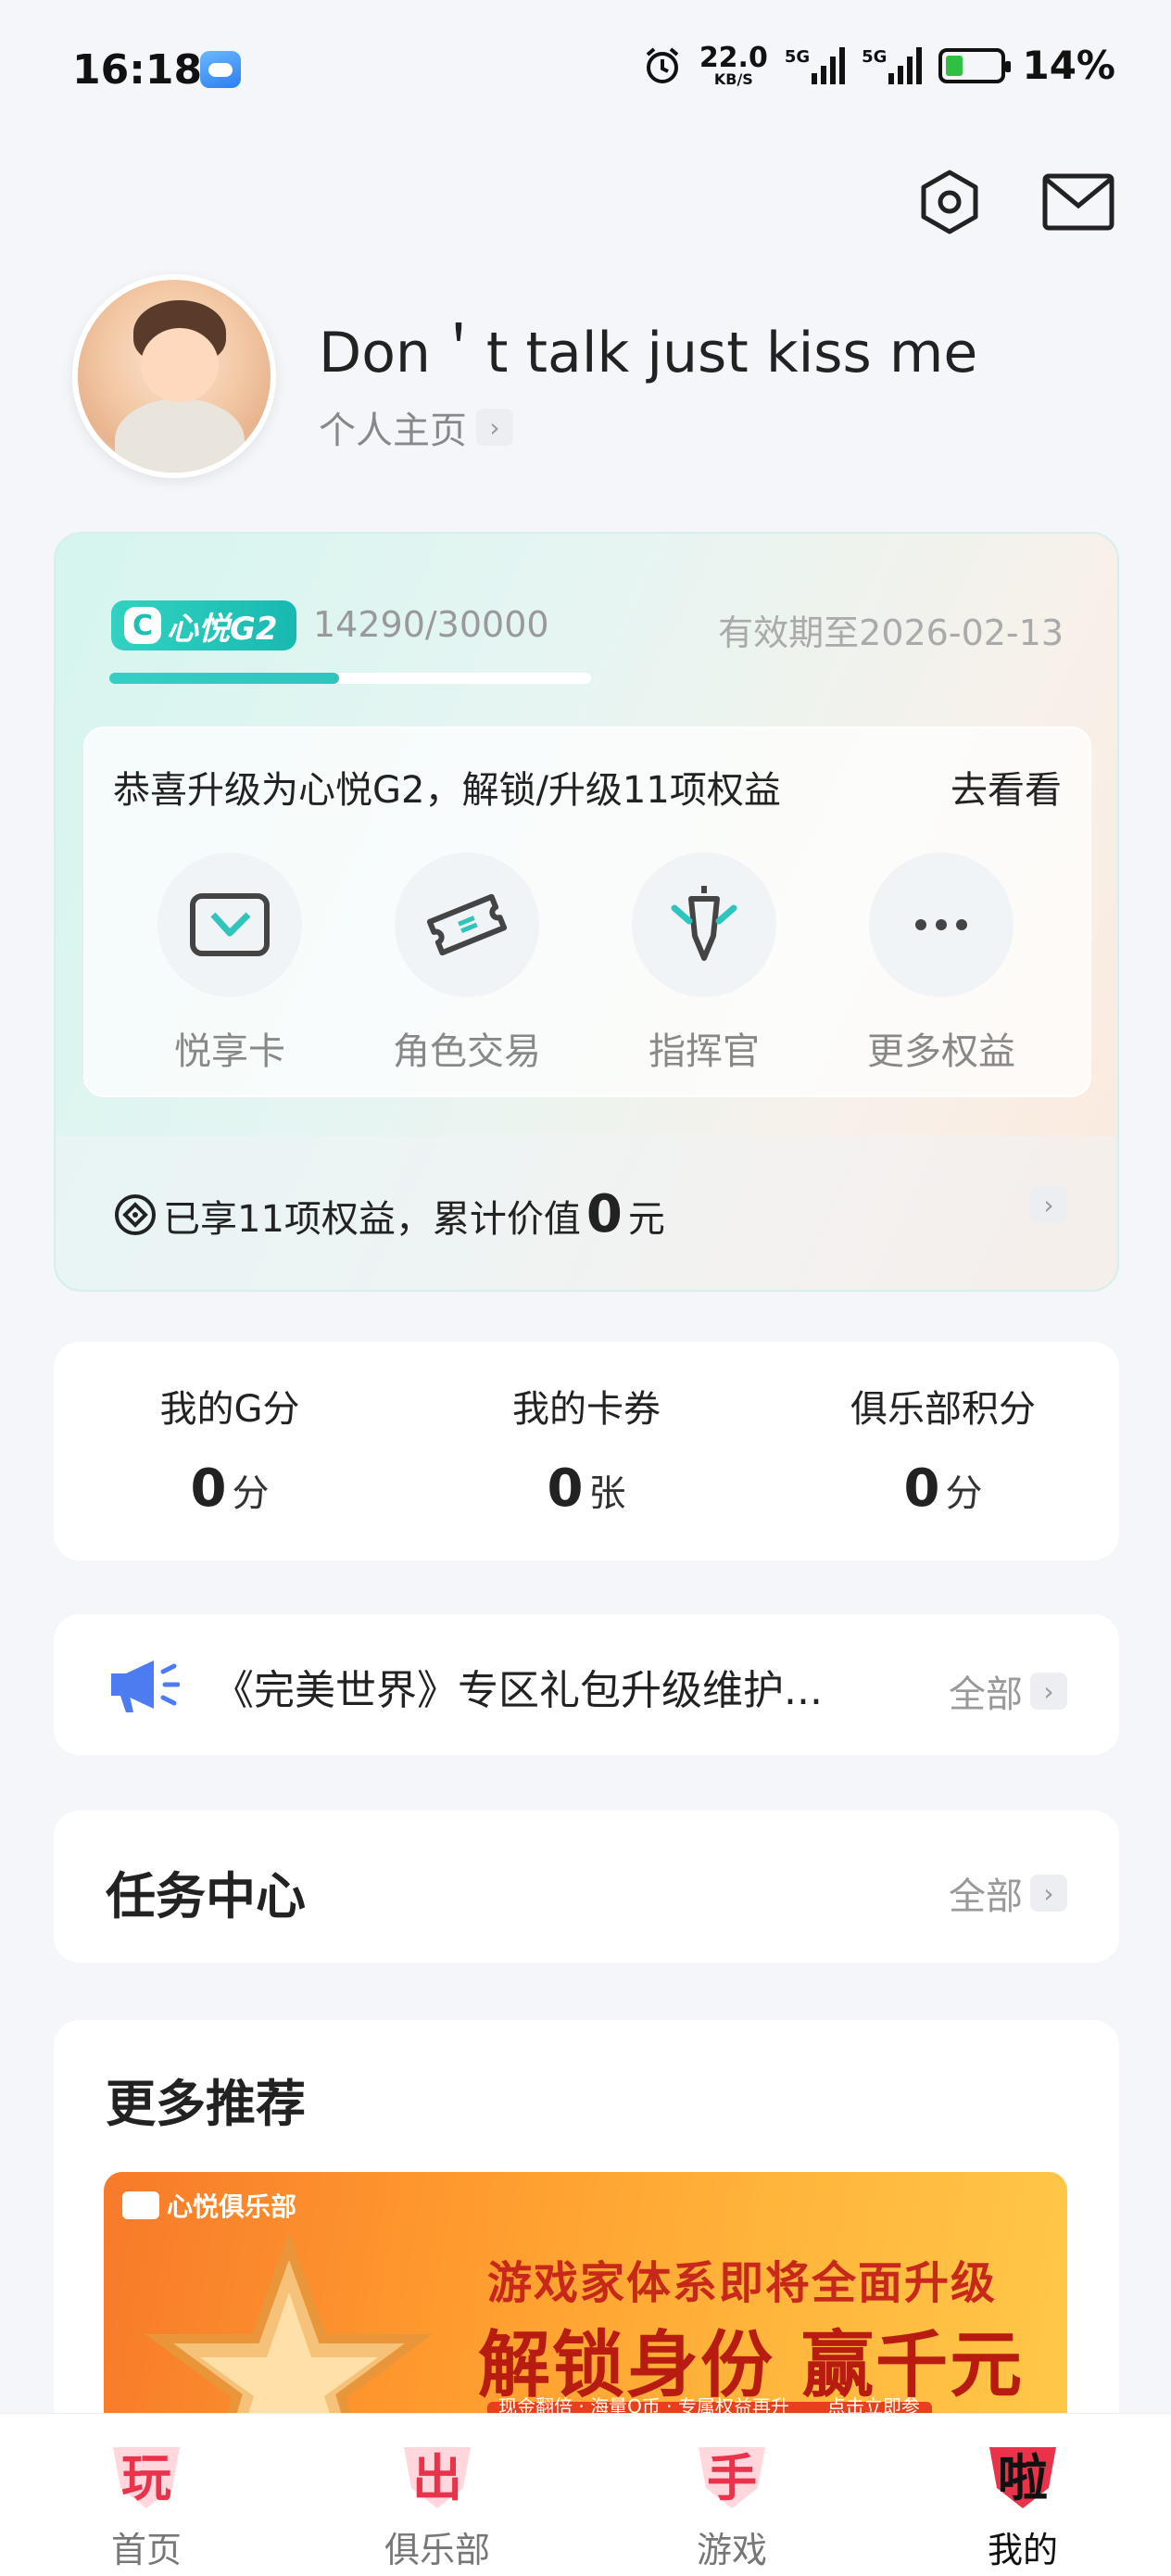  I want to click on vip-logo-icon: C, so click(142, 625).